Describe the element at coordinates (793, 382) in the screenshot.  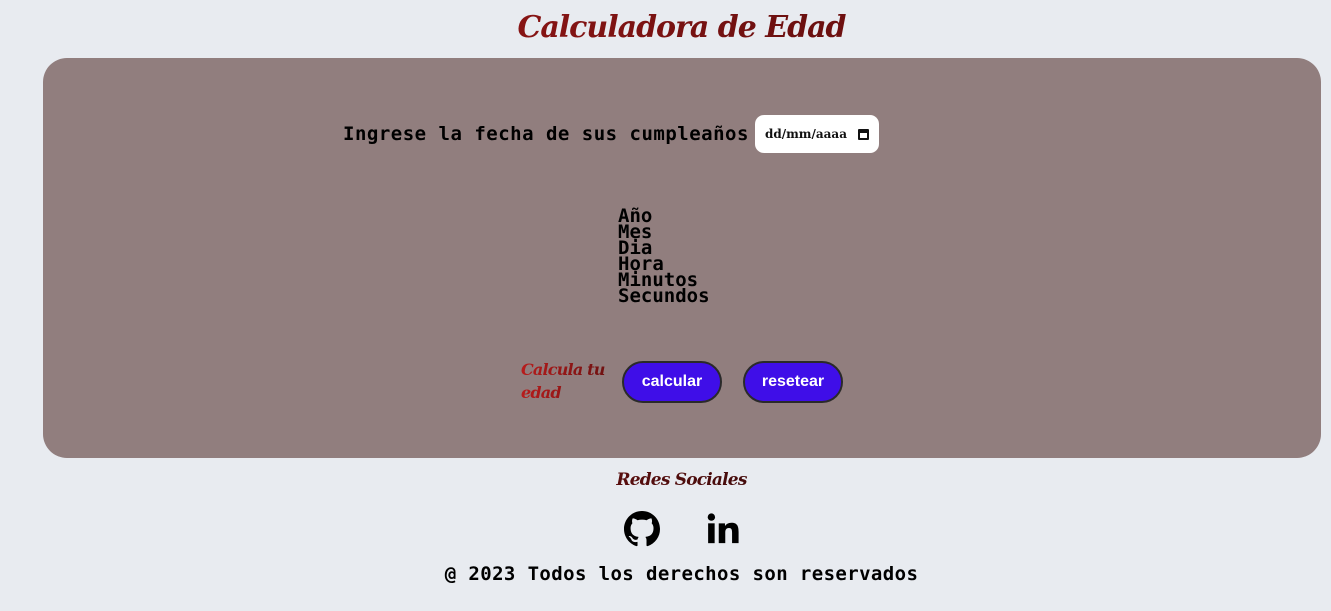
I see `reset-button: resetear` at that location.